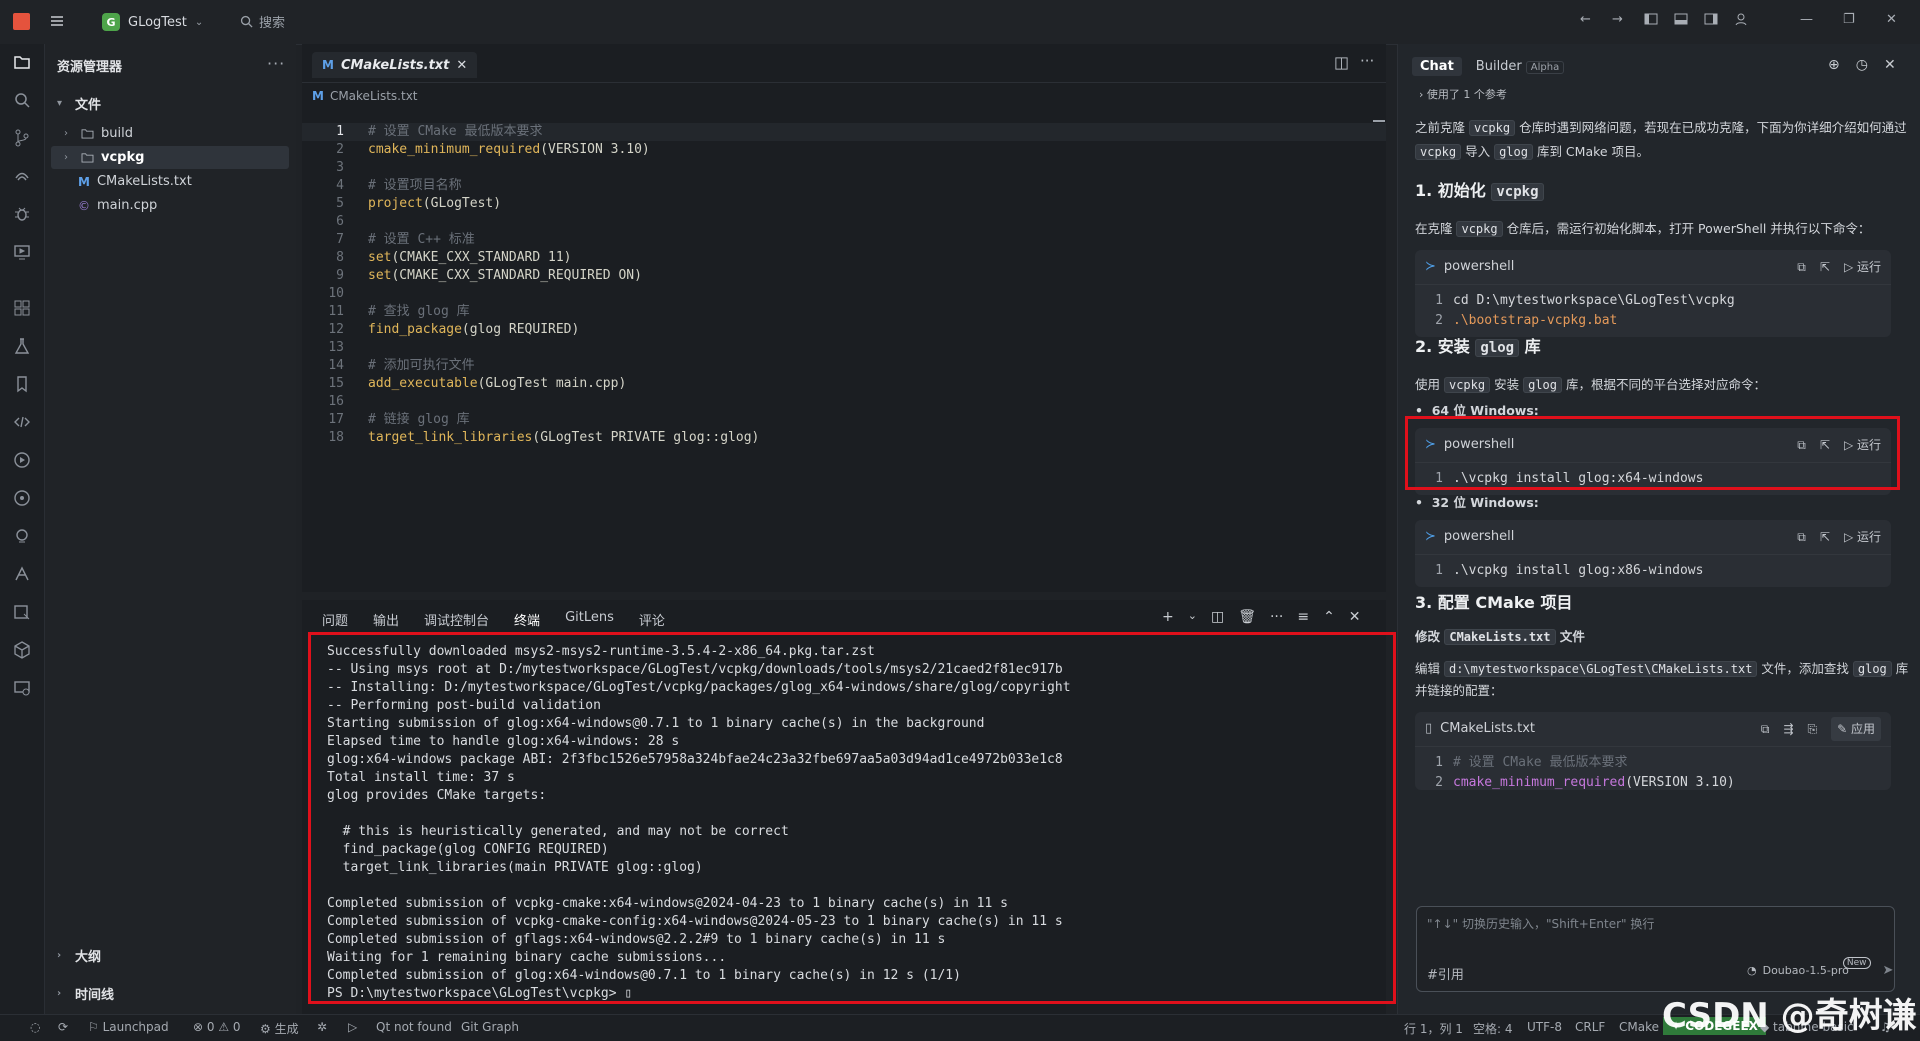  Describe the element at coordinates (1888, 970) in the screenshot. I see `send-icon: ➤` at that location.